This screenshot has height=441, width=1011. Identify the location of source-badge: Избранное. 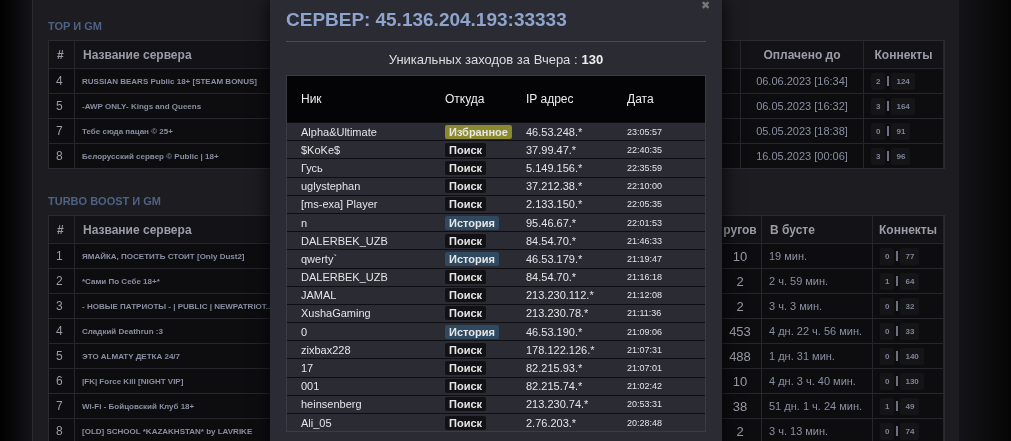
(478, 131).